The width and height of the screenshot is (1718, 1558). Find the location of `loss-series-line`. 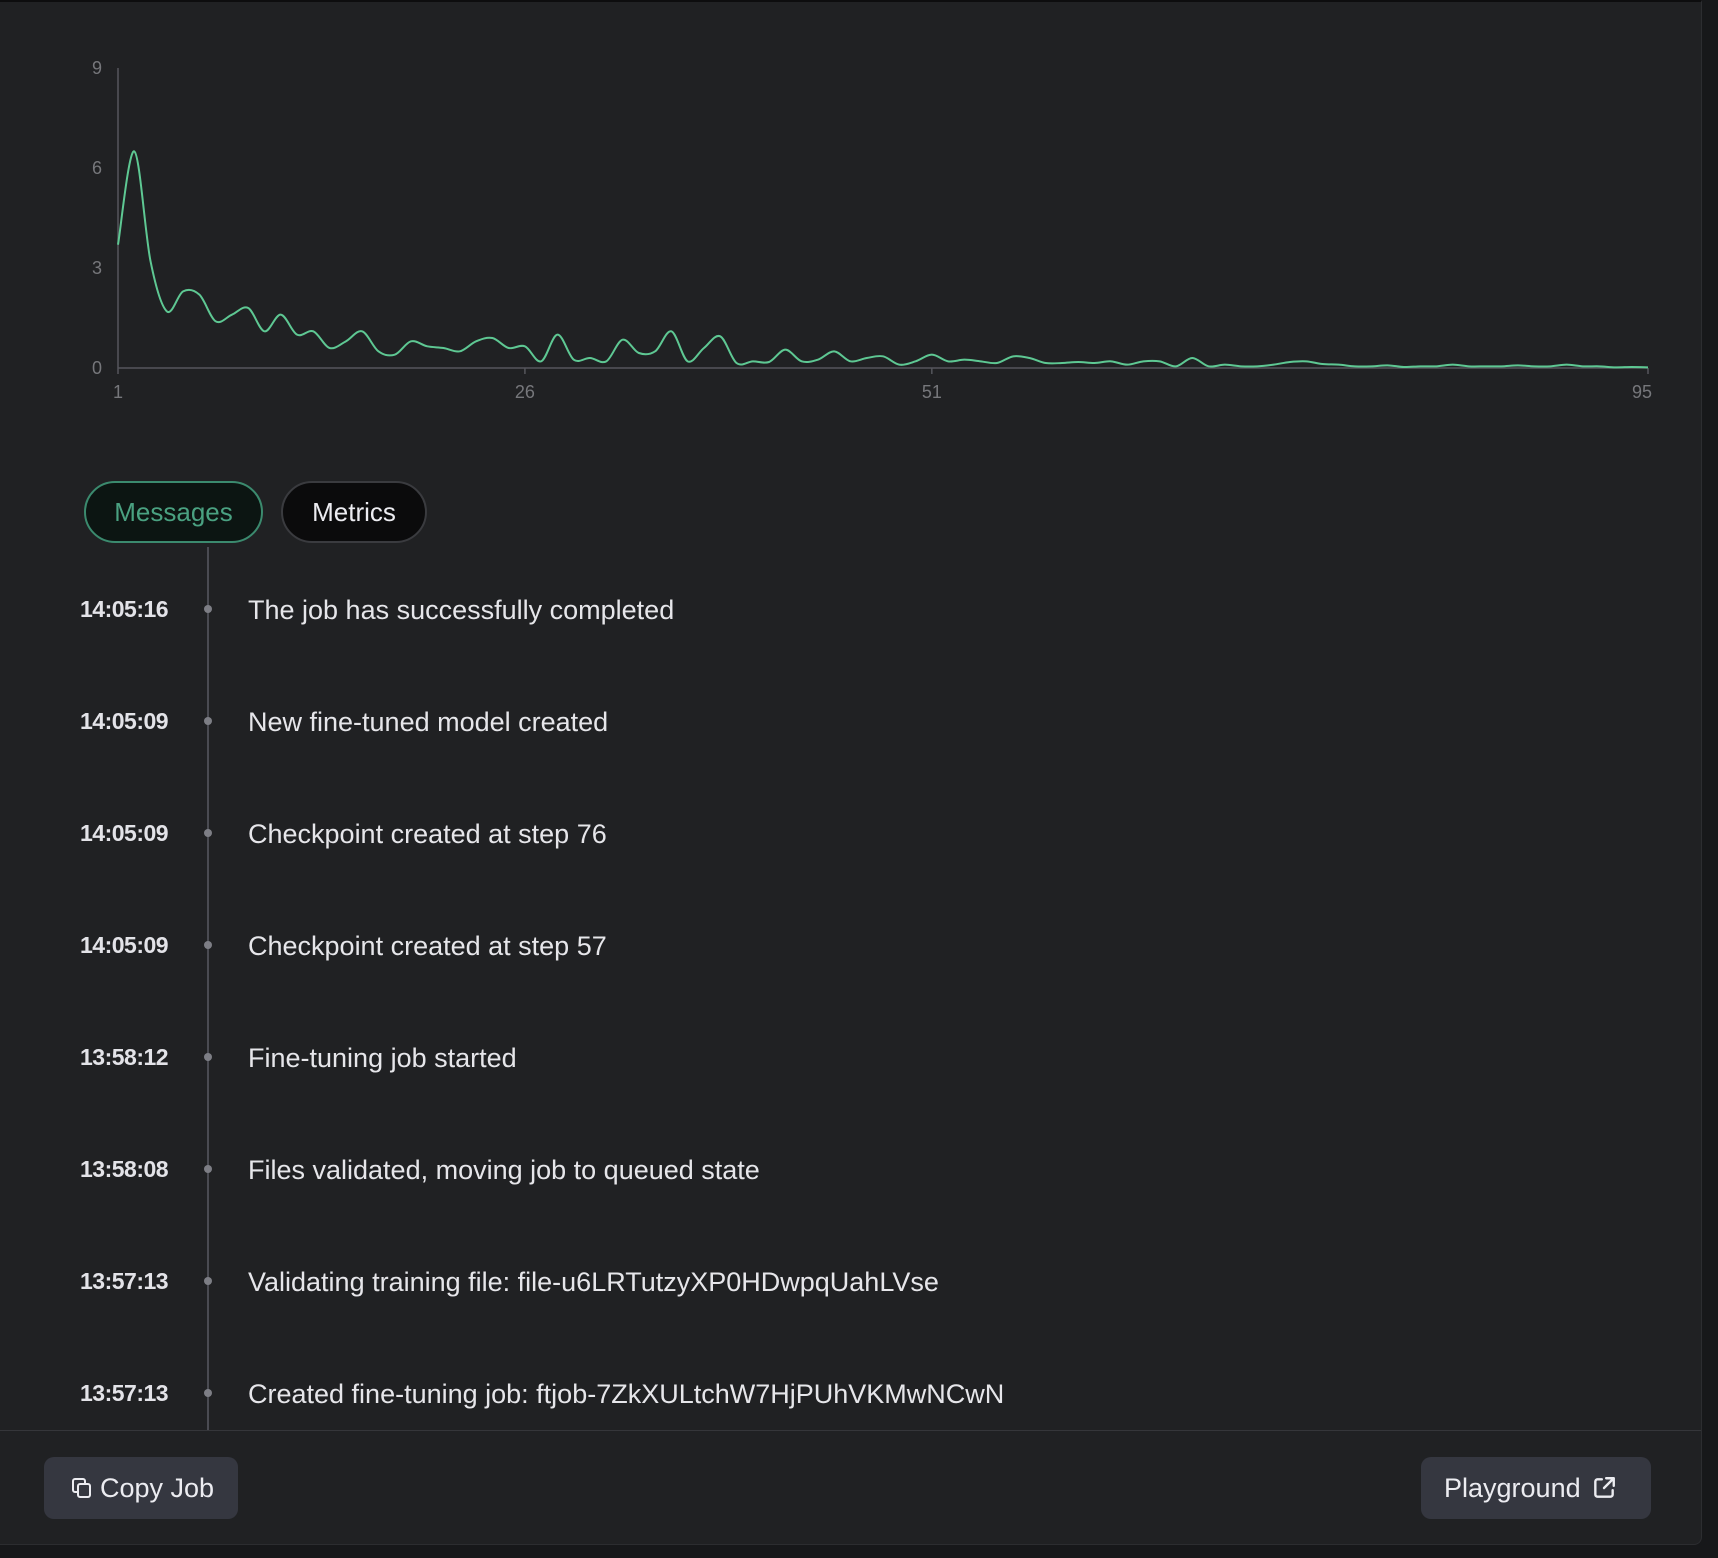

loss-series-line is located at coordinates (883, 259).